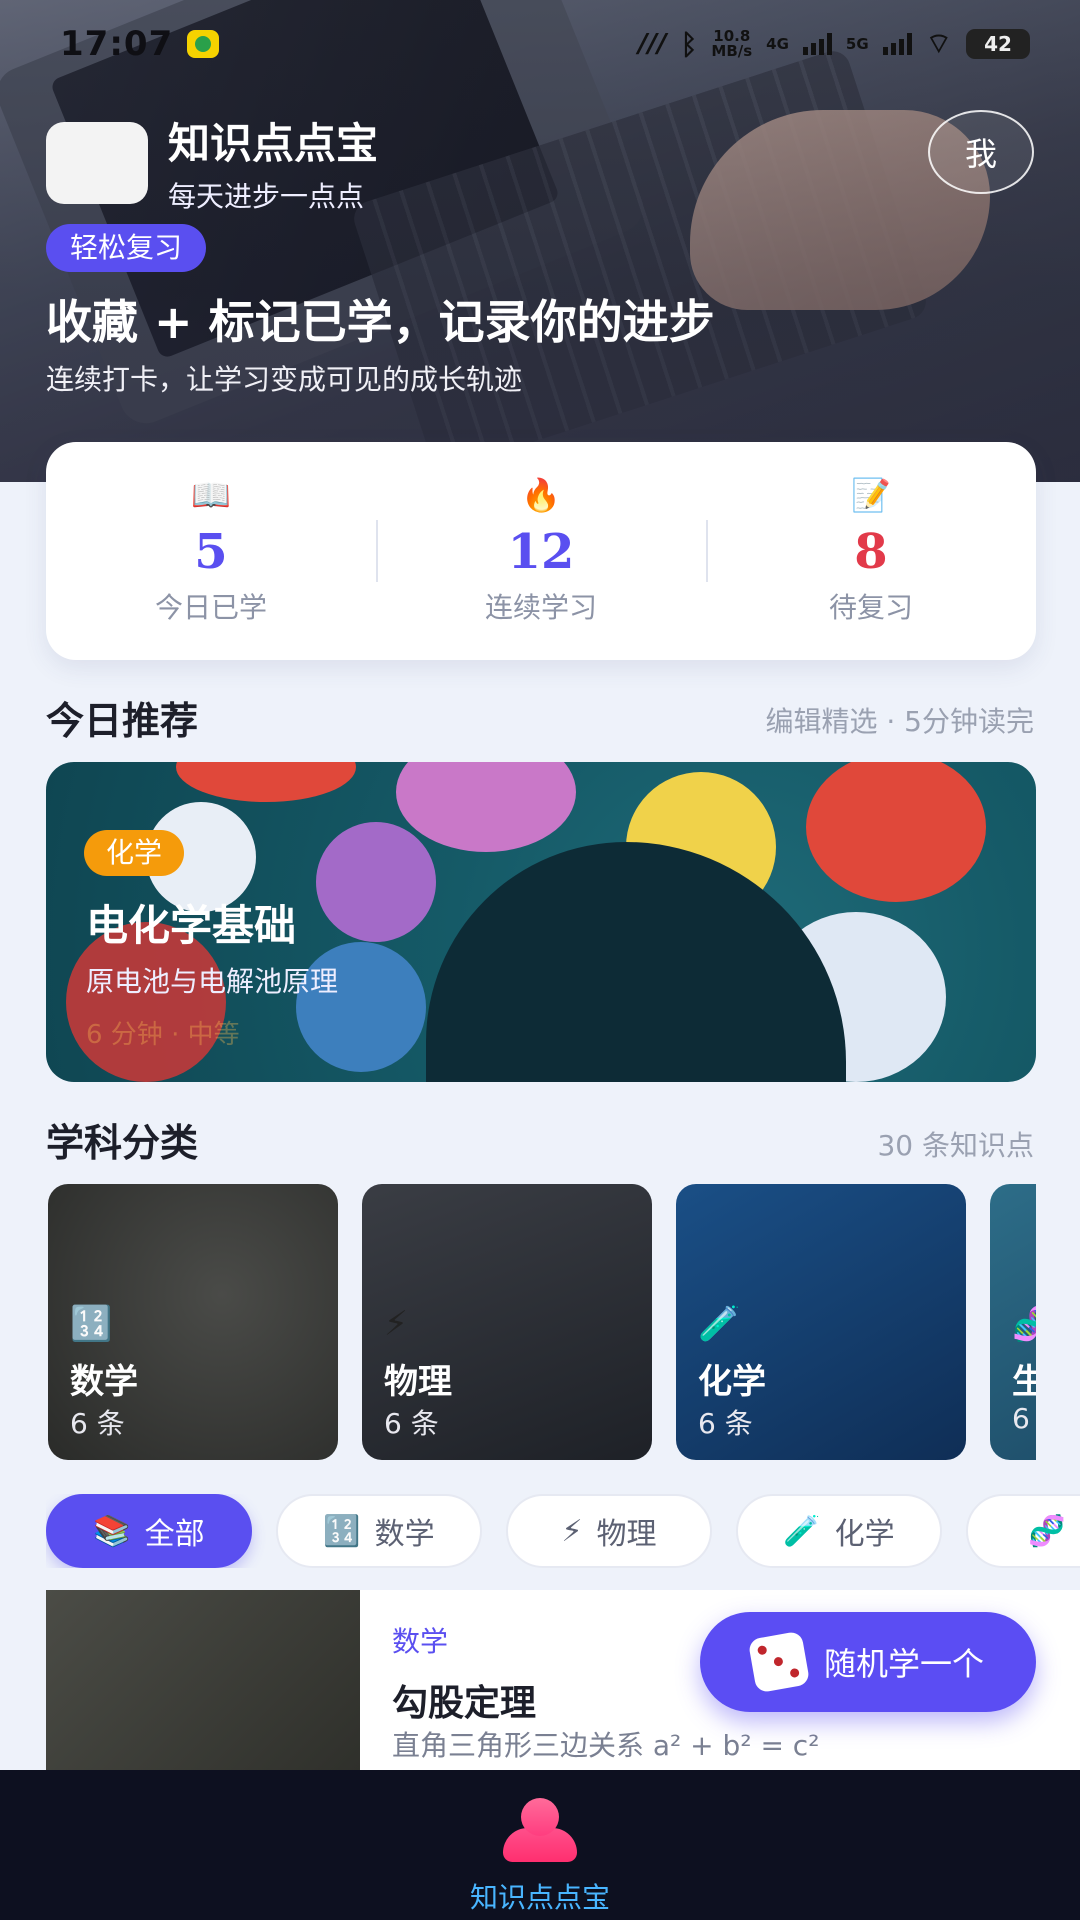 The image size is (1080, 1920). I want to click on subjects-carousel: 🔢 数学 6 条 ⚡ 物理 6 条 🧪 化学 6 条 🧬 生 6, so click(541, 1323).